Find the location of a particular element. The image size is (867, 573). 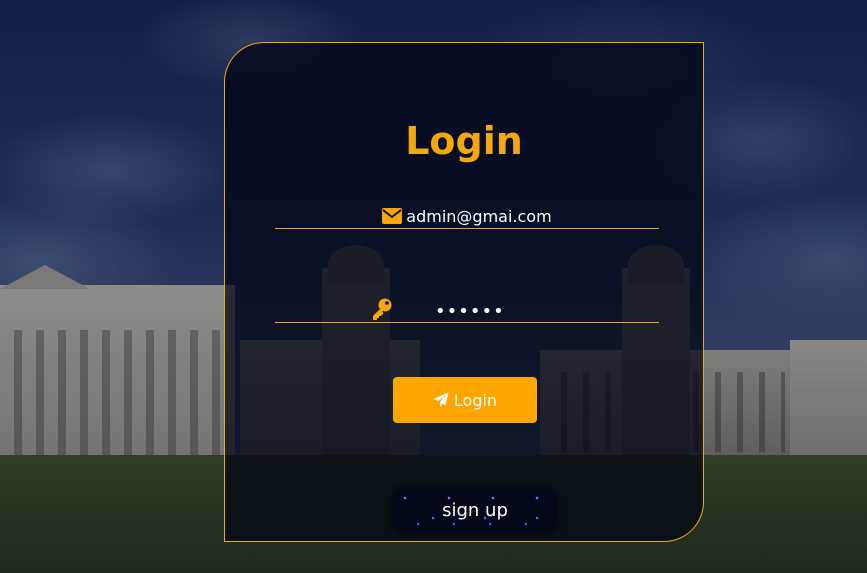

signup-button: sign up is located at coordinates (475, 510).